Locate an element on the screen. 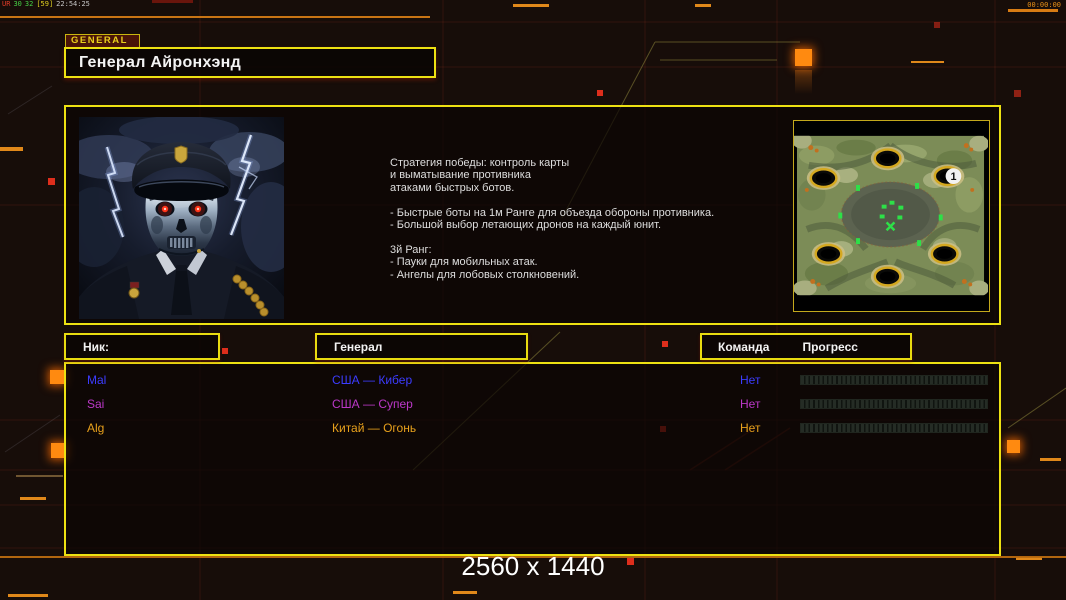  general-portrait is located at coordinates (181, 218).